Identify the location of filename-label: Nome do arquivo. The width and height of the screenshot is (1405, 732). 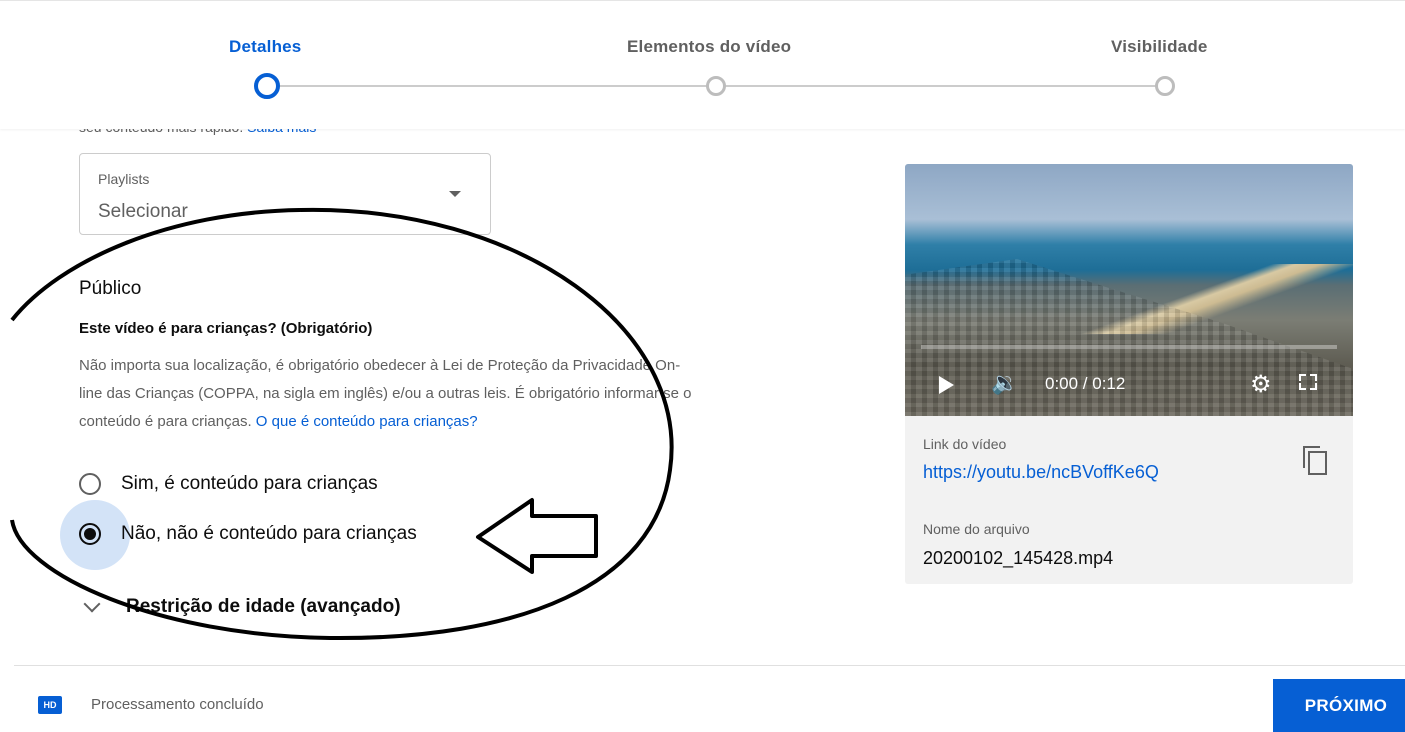
(976, 529).